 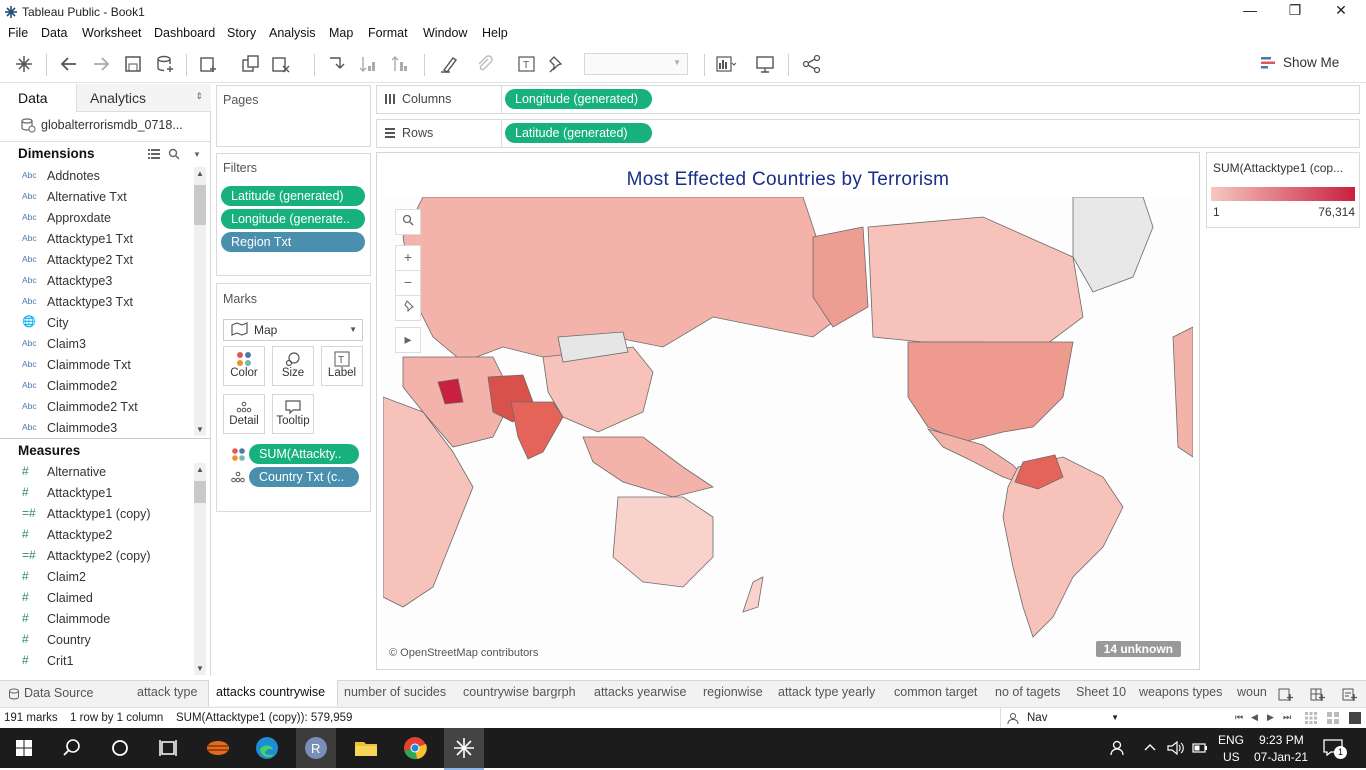 What do you see at coordinates (868, 99) in the screenshot?
I see `columns-shelf: Columns Longitude (generated)` at bounding box center [868, 99].